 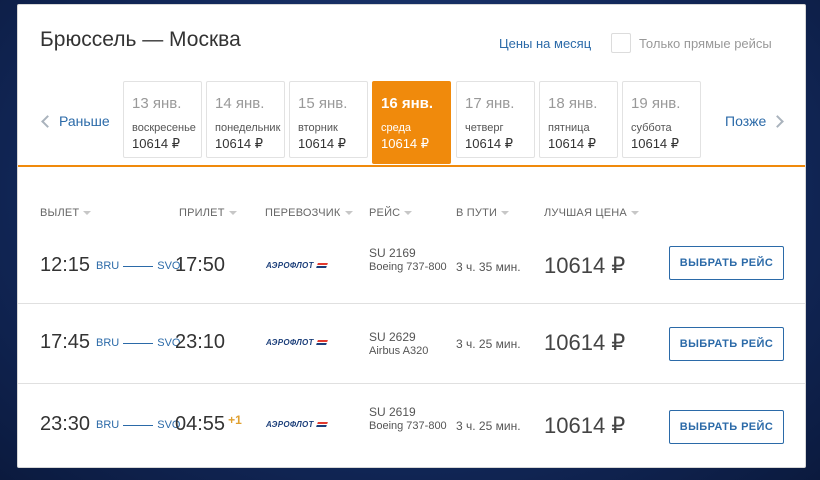 I want to click on weekday-label: четверг, so click(x=484, y=128).